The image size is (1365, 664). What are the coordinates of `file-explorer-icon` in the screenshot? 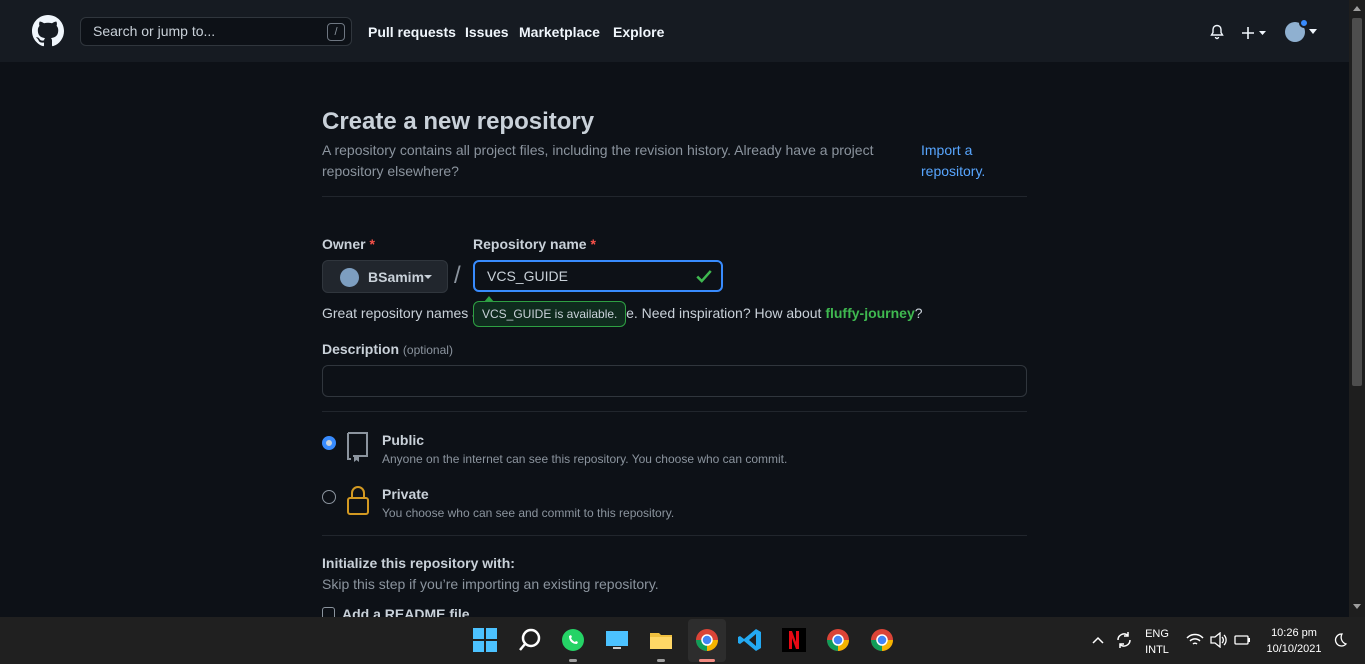 It's located at (661, 640).